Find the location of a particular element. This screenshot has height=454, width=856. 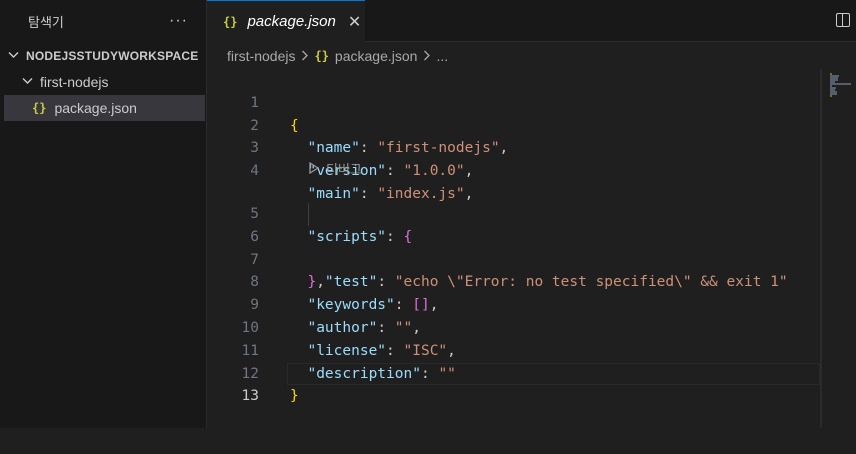

code-line: 2 "name": "first-nodejs", is located at coordinates (513, 124).